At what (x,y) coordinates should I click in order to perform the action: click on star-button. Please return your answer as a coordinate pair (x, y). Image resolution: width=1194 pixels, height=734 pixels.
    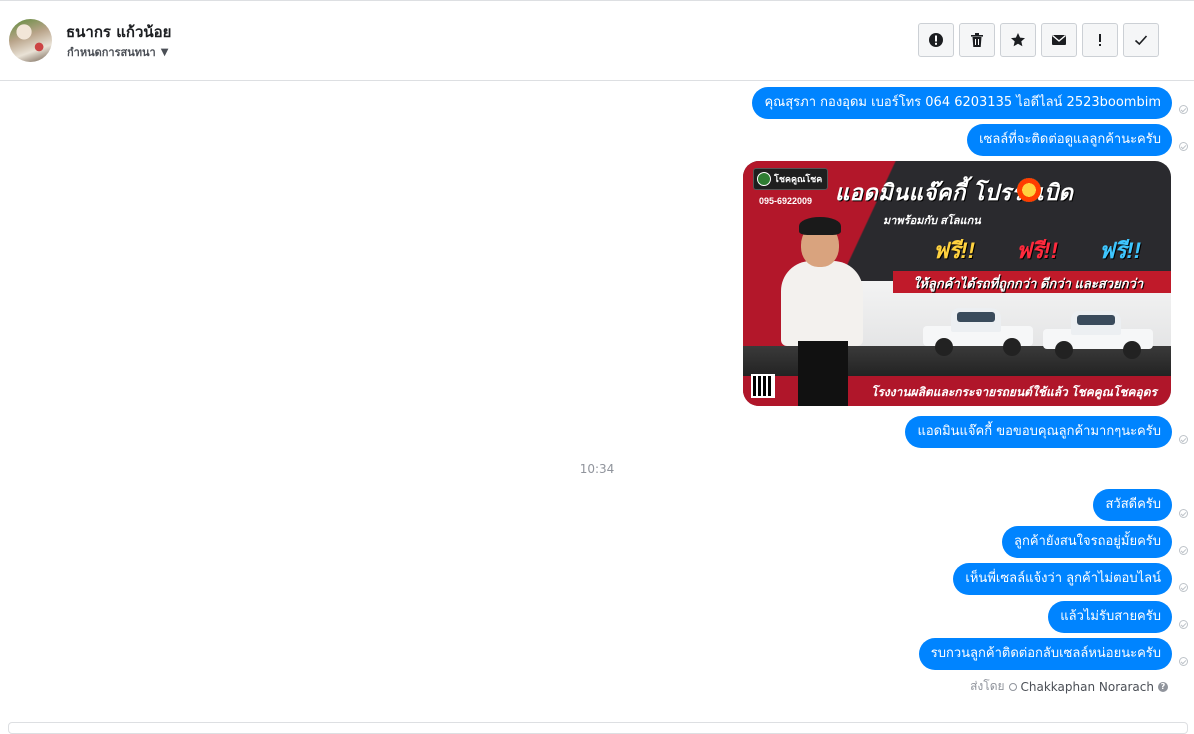
    Looking at the image, I should click on (1018, 40).